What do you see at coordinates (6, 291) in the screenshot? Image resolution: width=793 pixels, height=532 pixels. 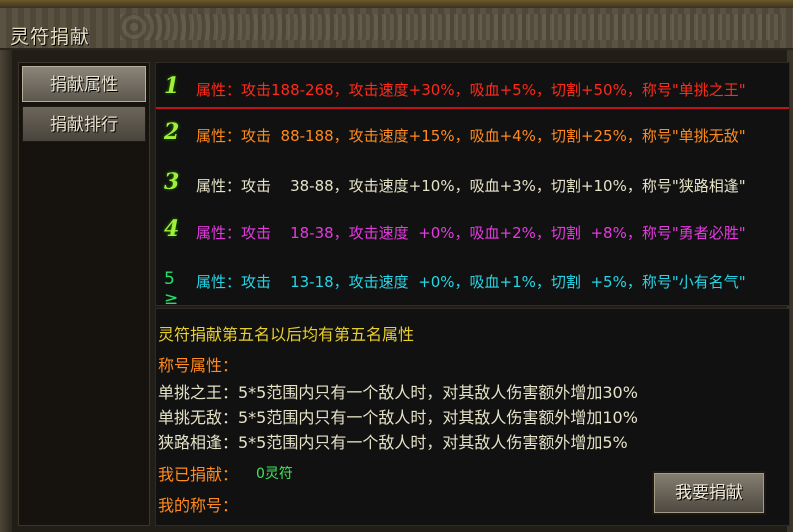 I see `left-frame` at bounding box center [6, 291].